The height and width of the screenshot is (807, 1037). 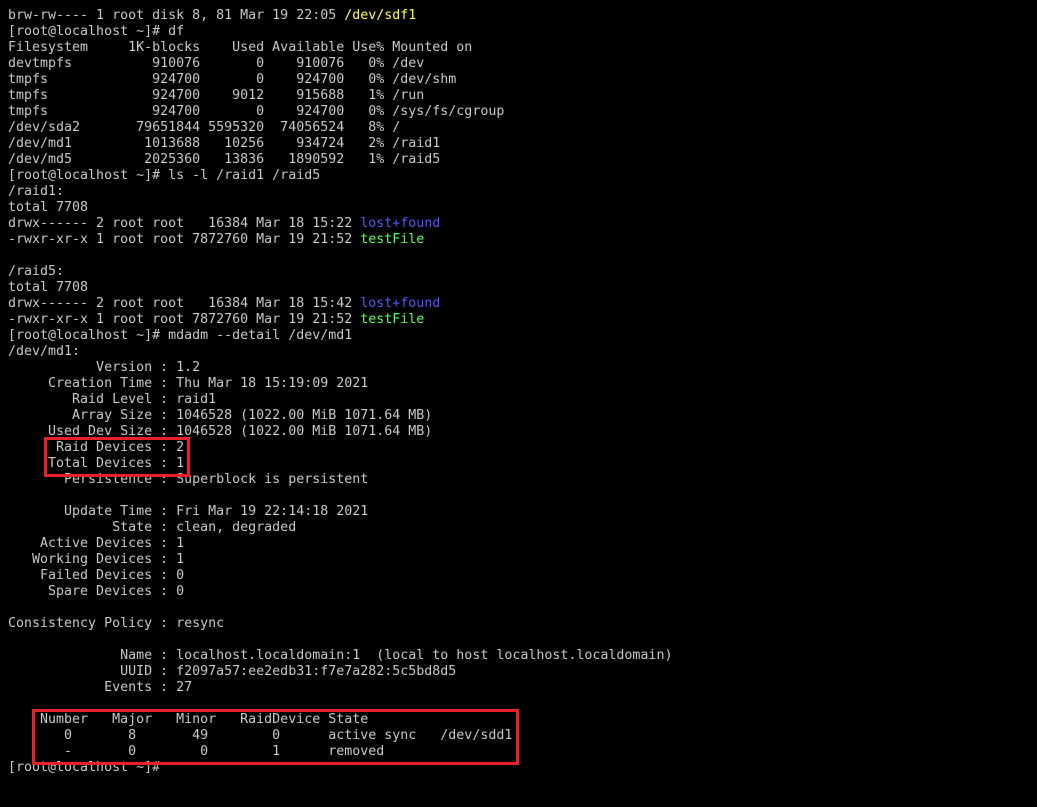 What do you see at coordinates (96, 559) in the screenshot?
I see `terminal-line-text: Working Devices : 1` at bounding box center [96, 559].